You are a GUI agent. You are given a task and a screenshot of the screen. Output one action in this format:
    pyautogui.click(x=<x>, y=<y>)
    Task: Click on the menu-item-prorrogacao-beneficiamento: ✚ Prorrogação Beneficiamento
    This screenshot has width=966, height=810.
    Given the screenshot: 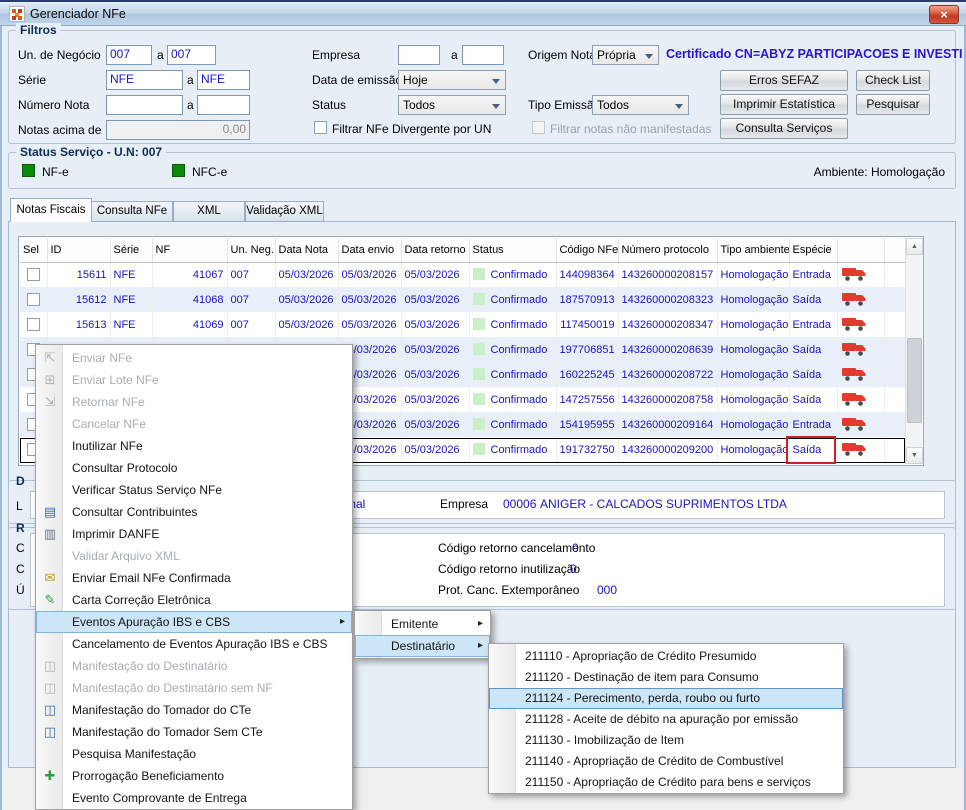 What is the action you would take?
    pyautogui.click(x=194, y=776)
    